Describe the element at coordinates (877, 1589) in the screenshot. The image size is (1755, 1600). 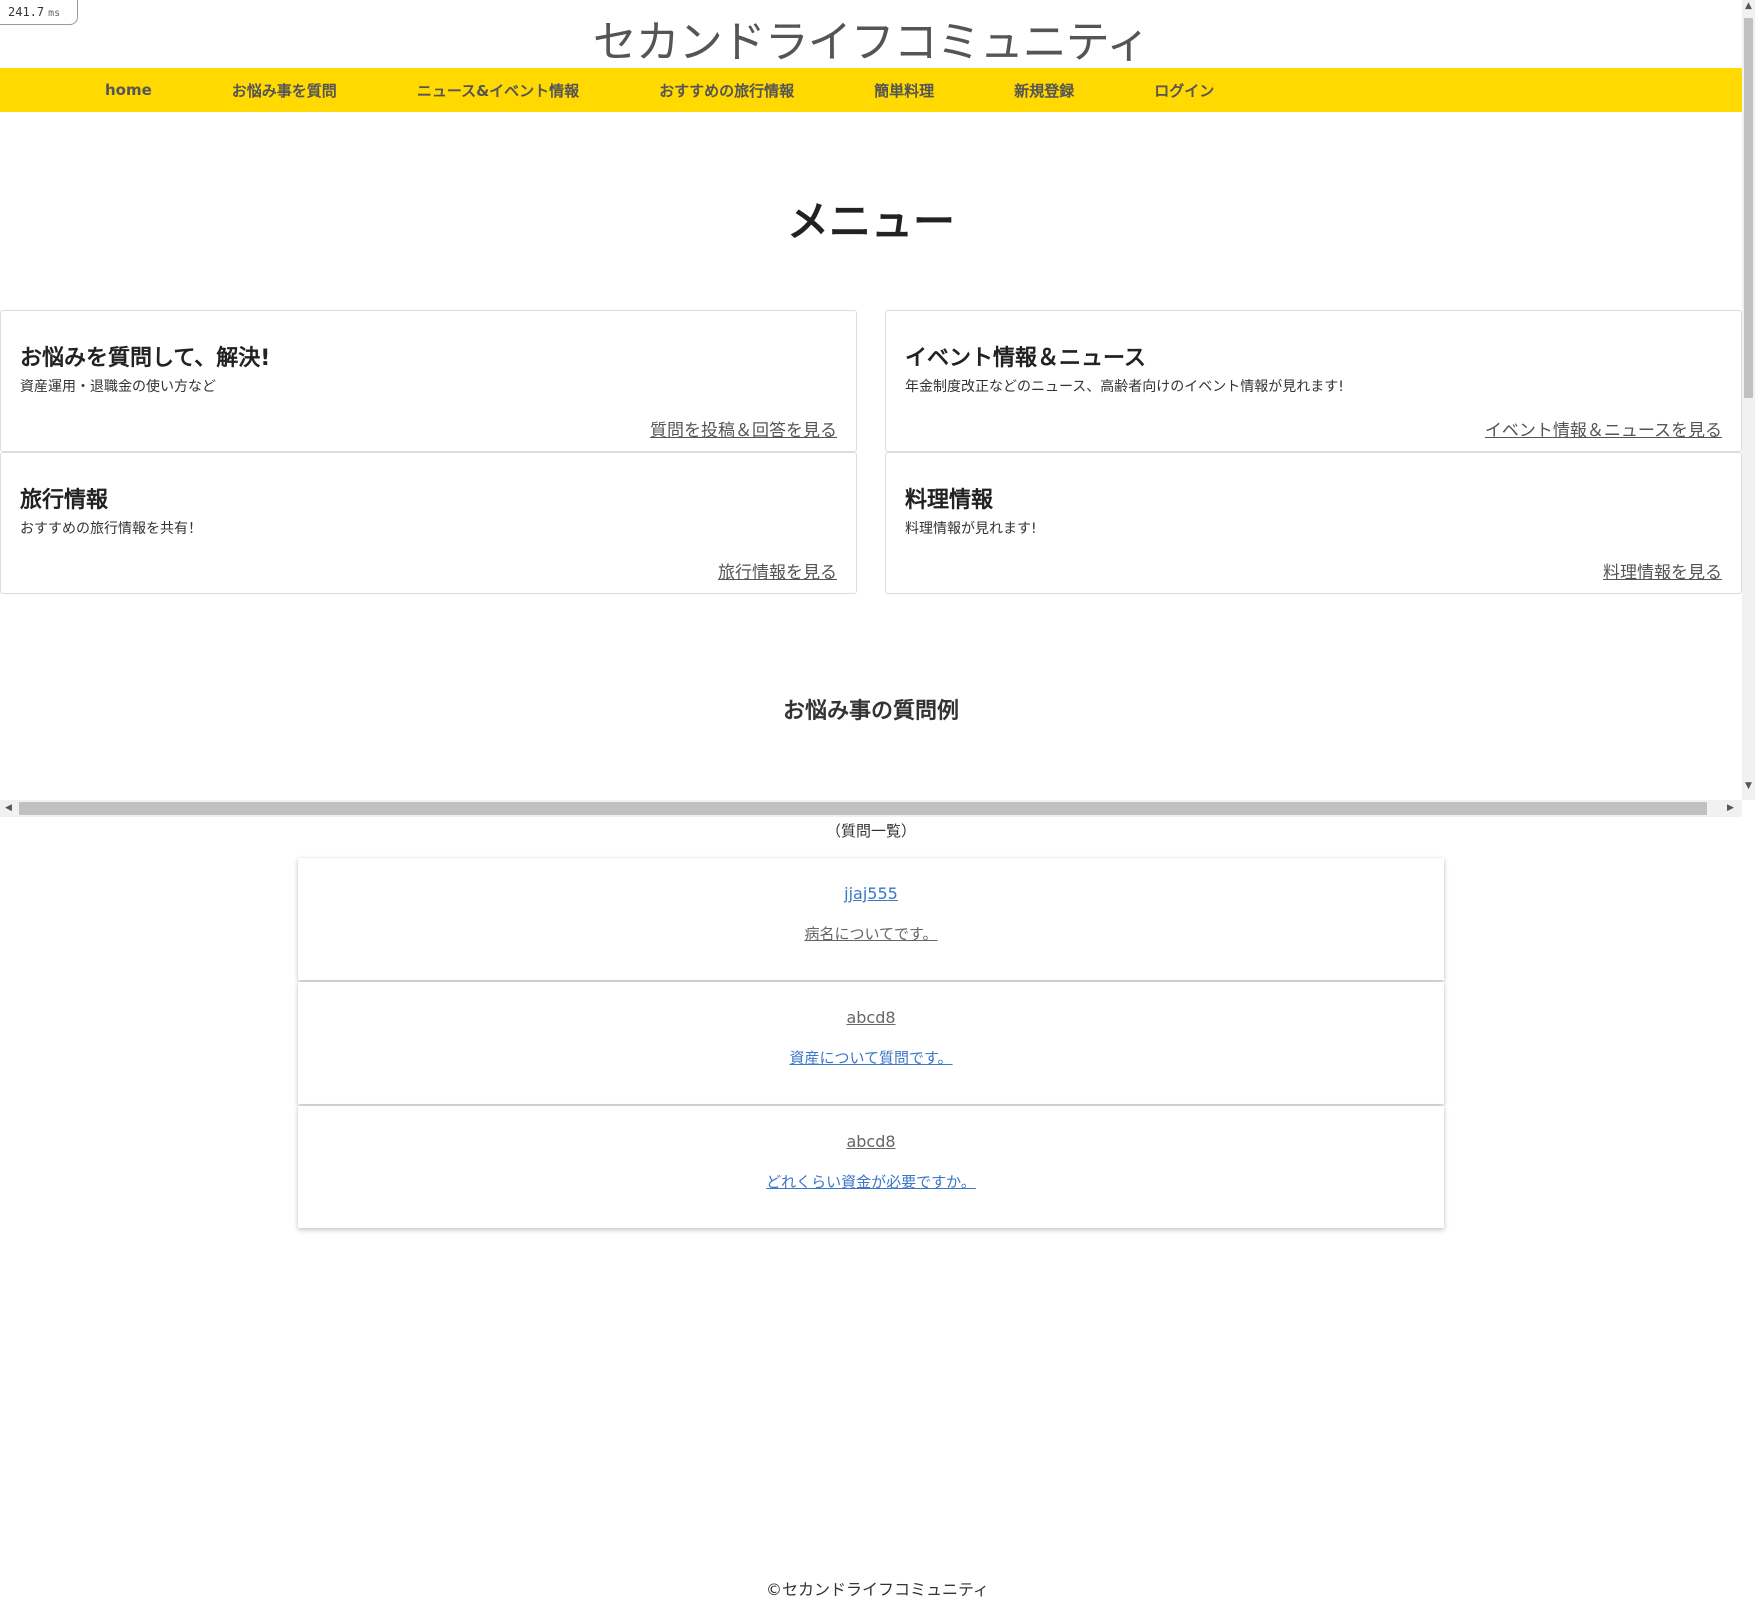
I see `footer-copyright: ©セカンドライフコミュニティ` at that location.